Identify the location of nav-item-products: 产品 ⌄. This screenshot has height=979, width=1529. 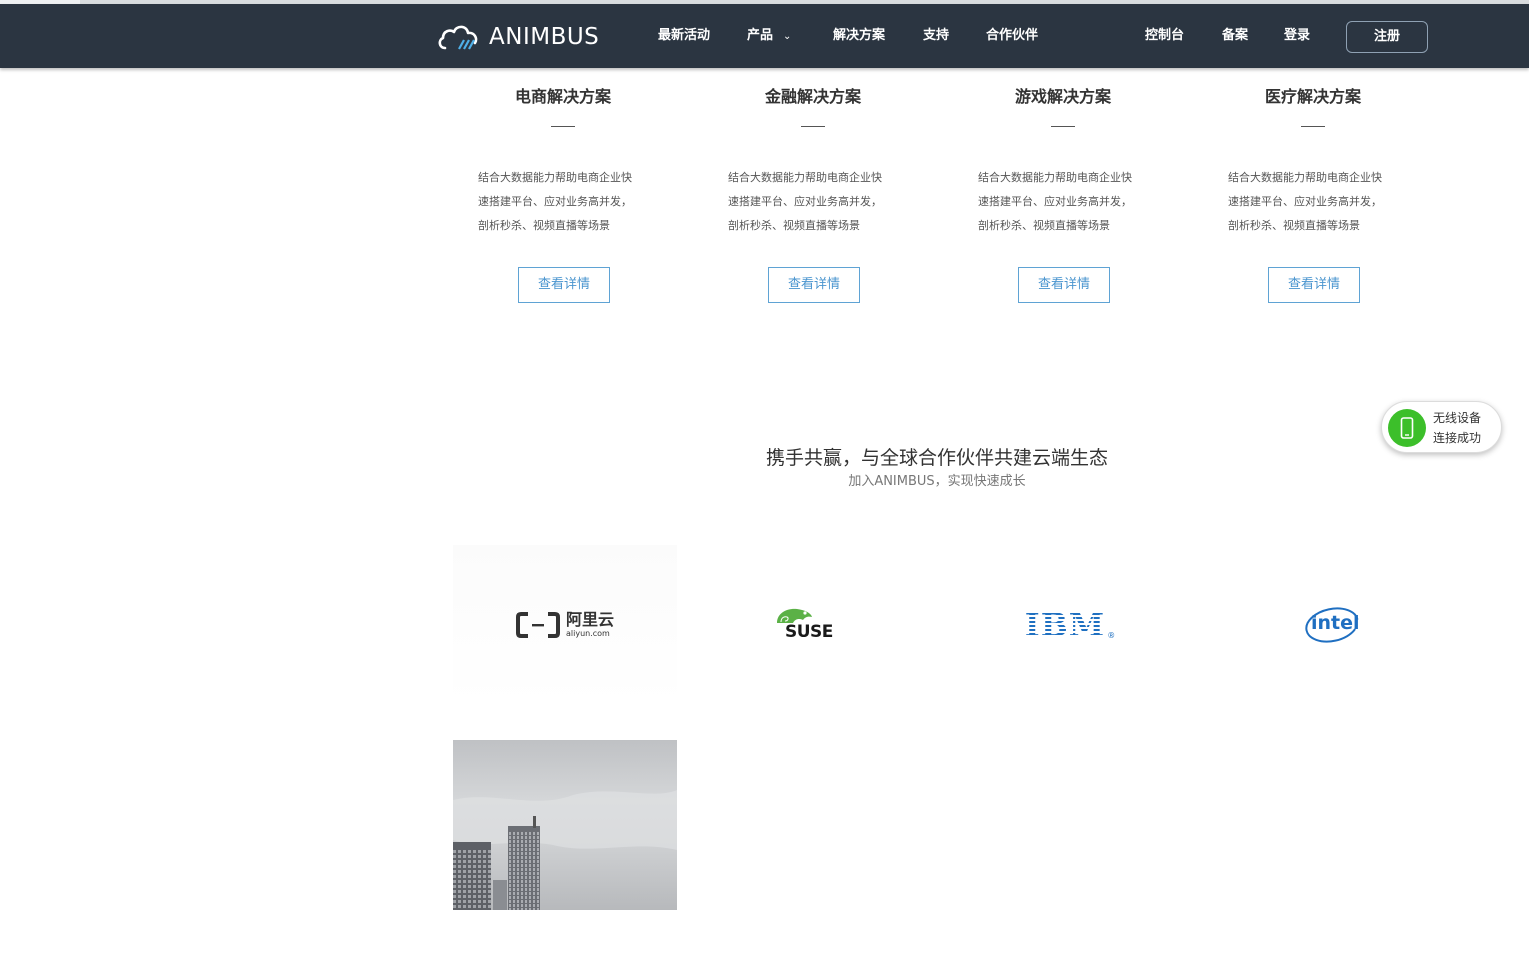
(769, 36).